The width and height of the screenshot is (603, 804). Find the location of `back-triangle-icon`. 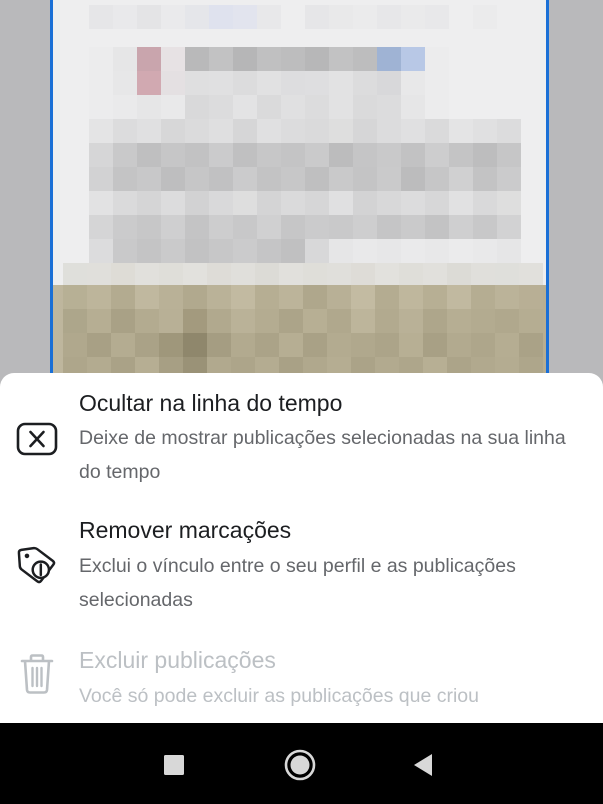

back-triangle-icon is located at coordinates (423, 765).